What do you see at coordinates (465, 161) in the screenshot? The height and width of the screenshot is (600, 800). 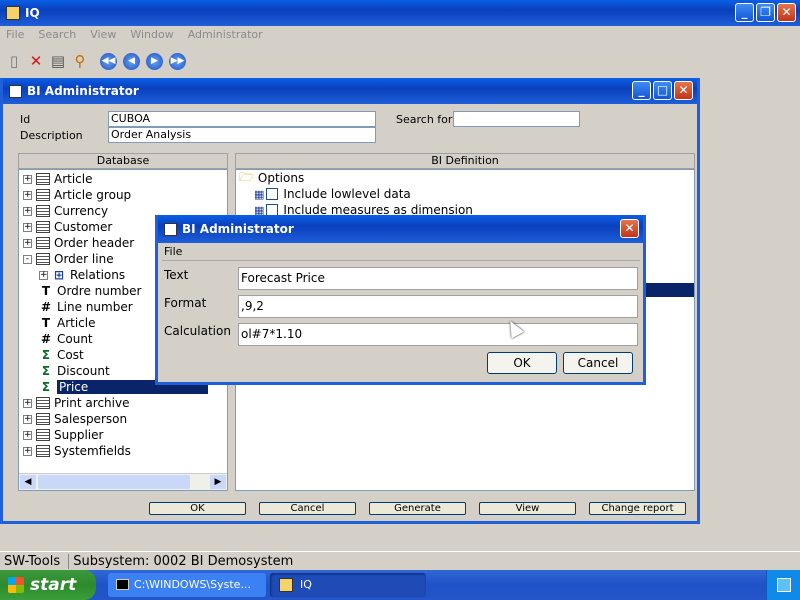 I see `bi-definition-header: BI Definition` at bounding box center [465, 161].